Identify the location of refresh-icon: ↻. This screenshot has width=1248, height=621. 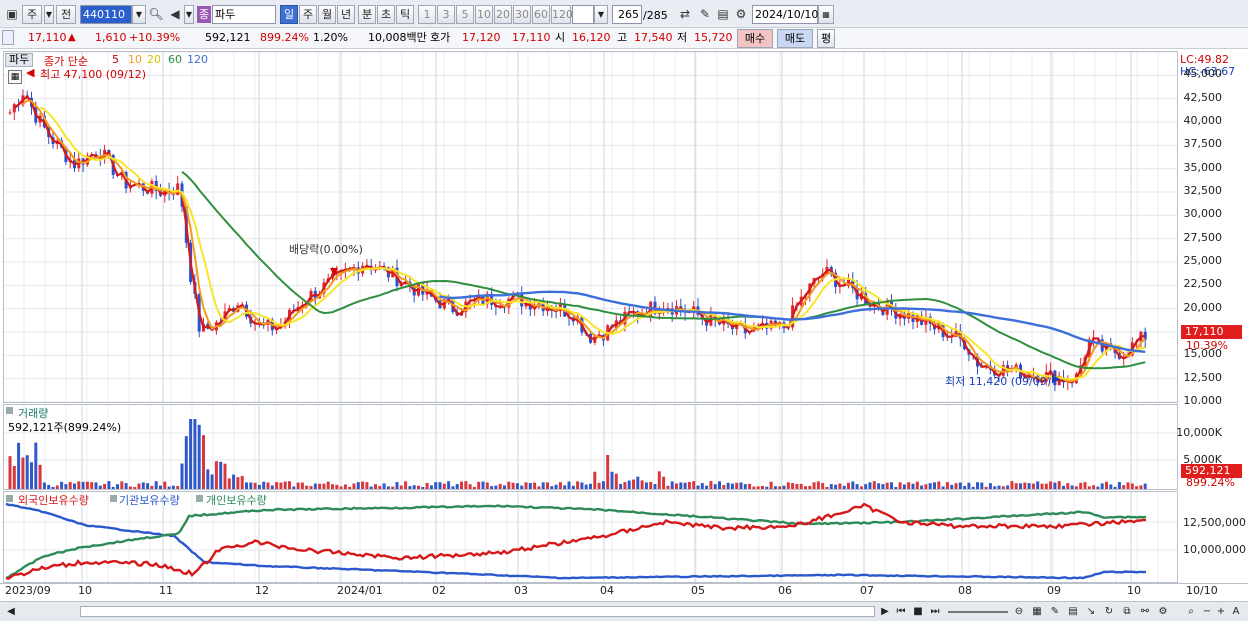
(1109, 611).